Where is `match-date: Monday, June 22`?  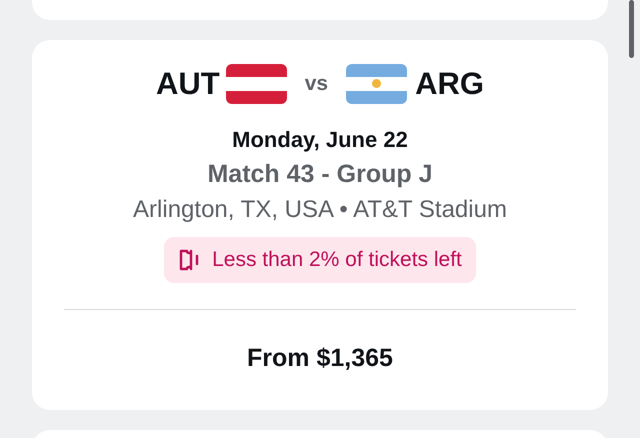
match-date: Monday, June 22 is located at coordinates (320, 140).